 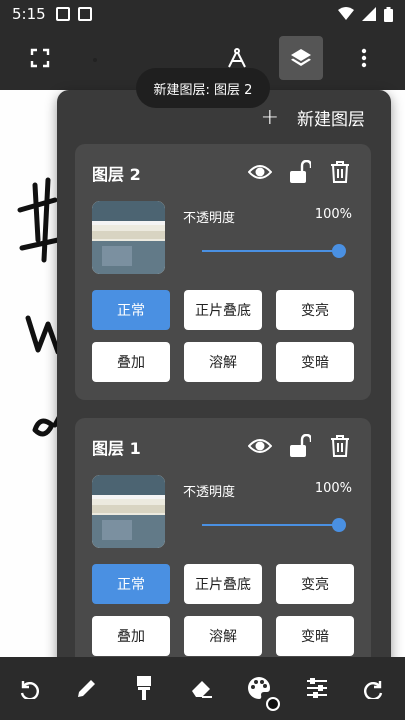 I want to click on app-notification-icon, so click(x=84, y=14).